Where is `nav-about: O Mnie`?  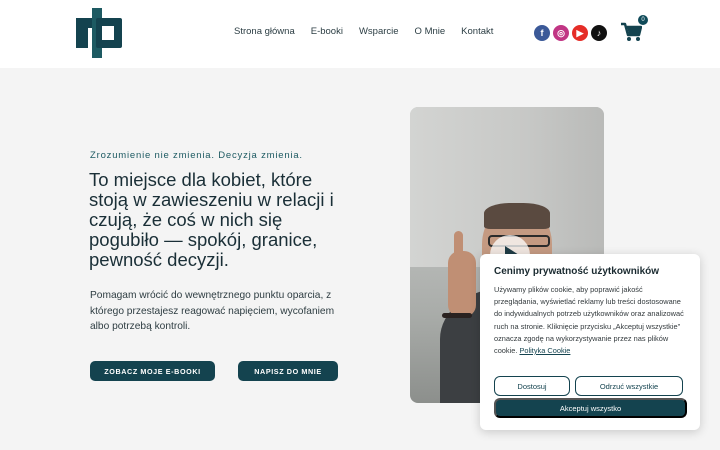
nav-about: O Mnie is located at coordinates (430, 31).